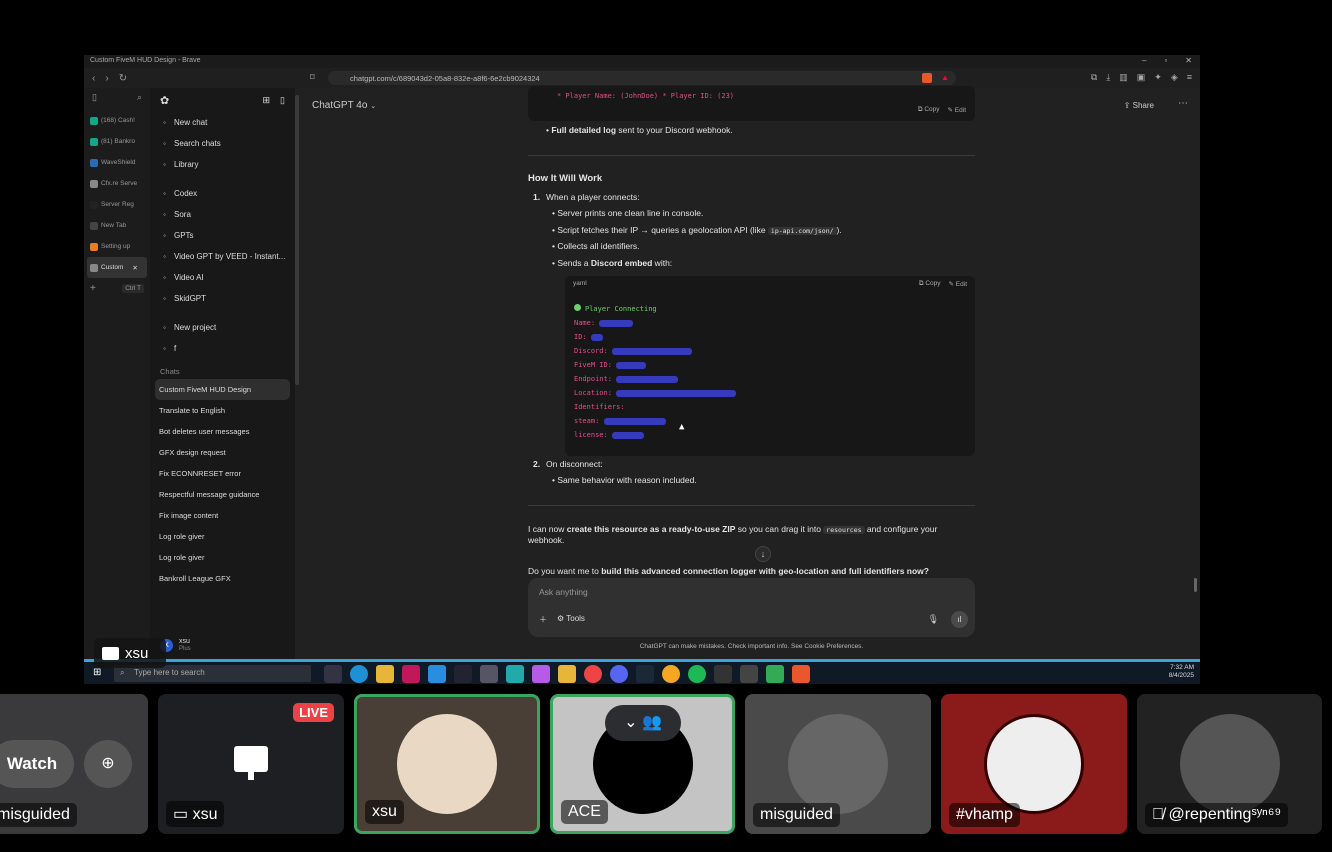  I want to click on download-icon: ⤓, so click(1108, 77).